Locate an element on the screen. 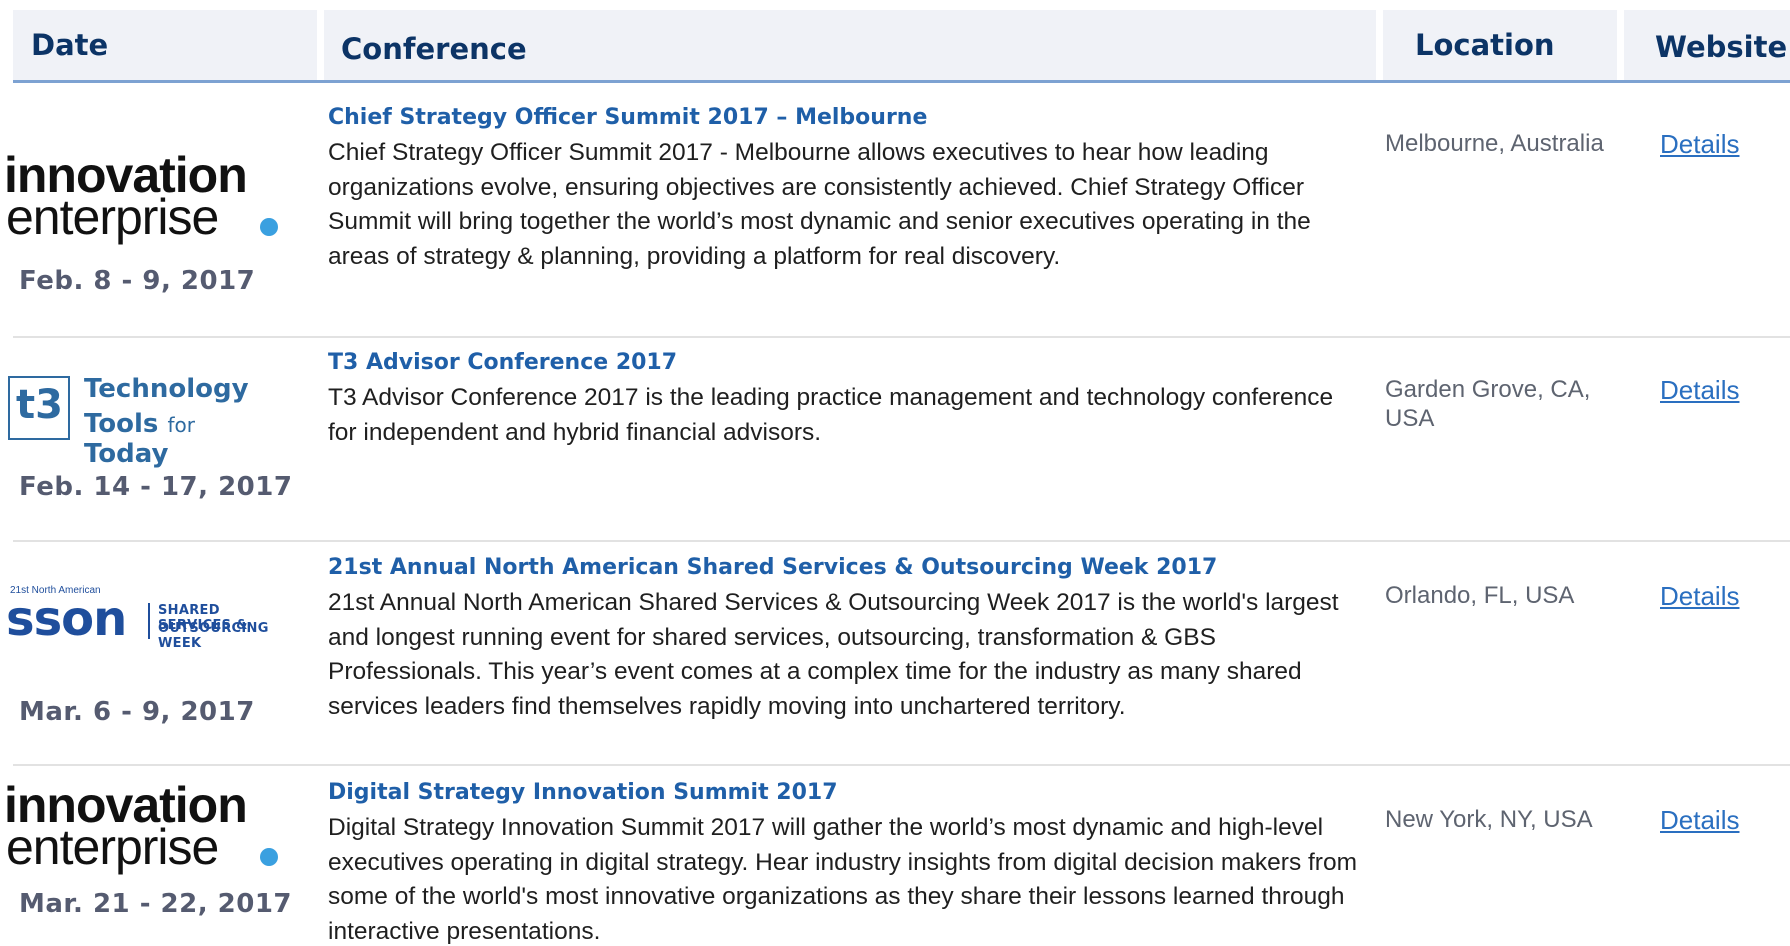 This screenshot has width=1790, height=946. t3-mark-icon: t3 is located at coordinates (39, 408).